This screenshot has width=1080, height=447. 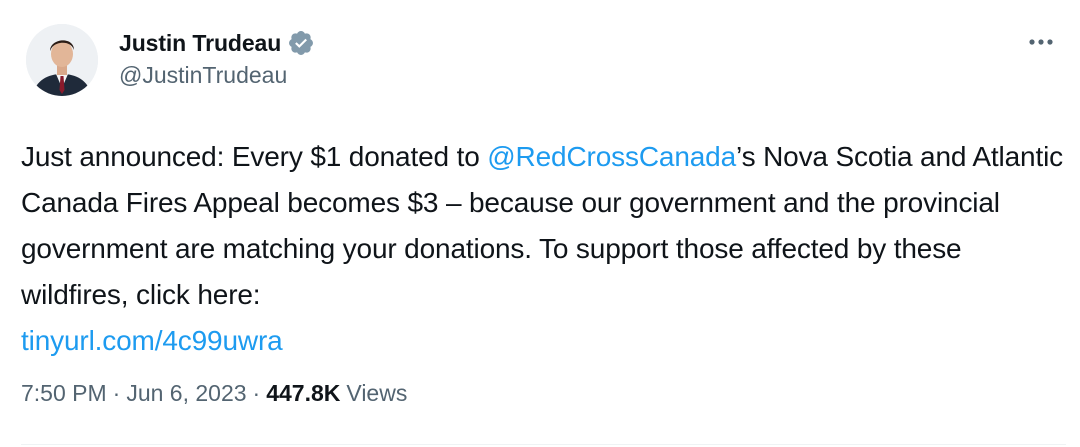 What do you see at coordinates (1041, 42) in the screenshot?
I see `more-horizontal-icon` at bounding box center [1041, 42].